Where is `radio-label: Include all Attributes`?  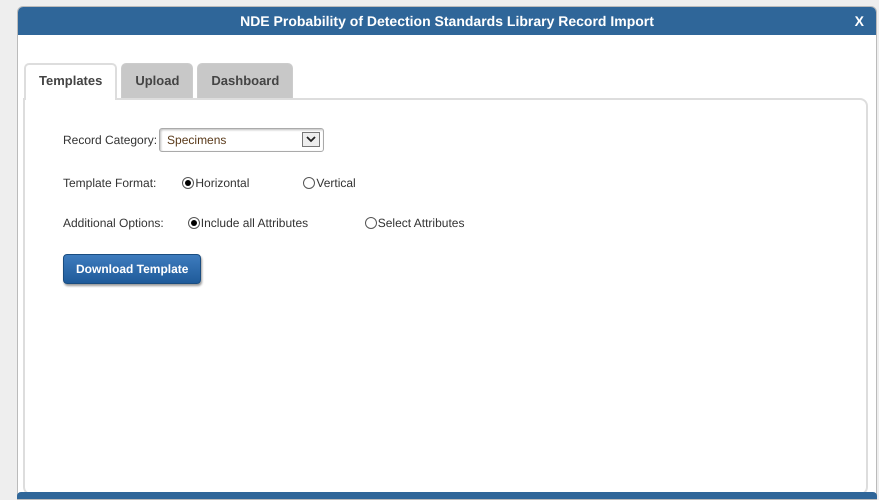 radio-label: Include all Attributes is located at coordinates (254, 223).